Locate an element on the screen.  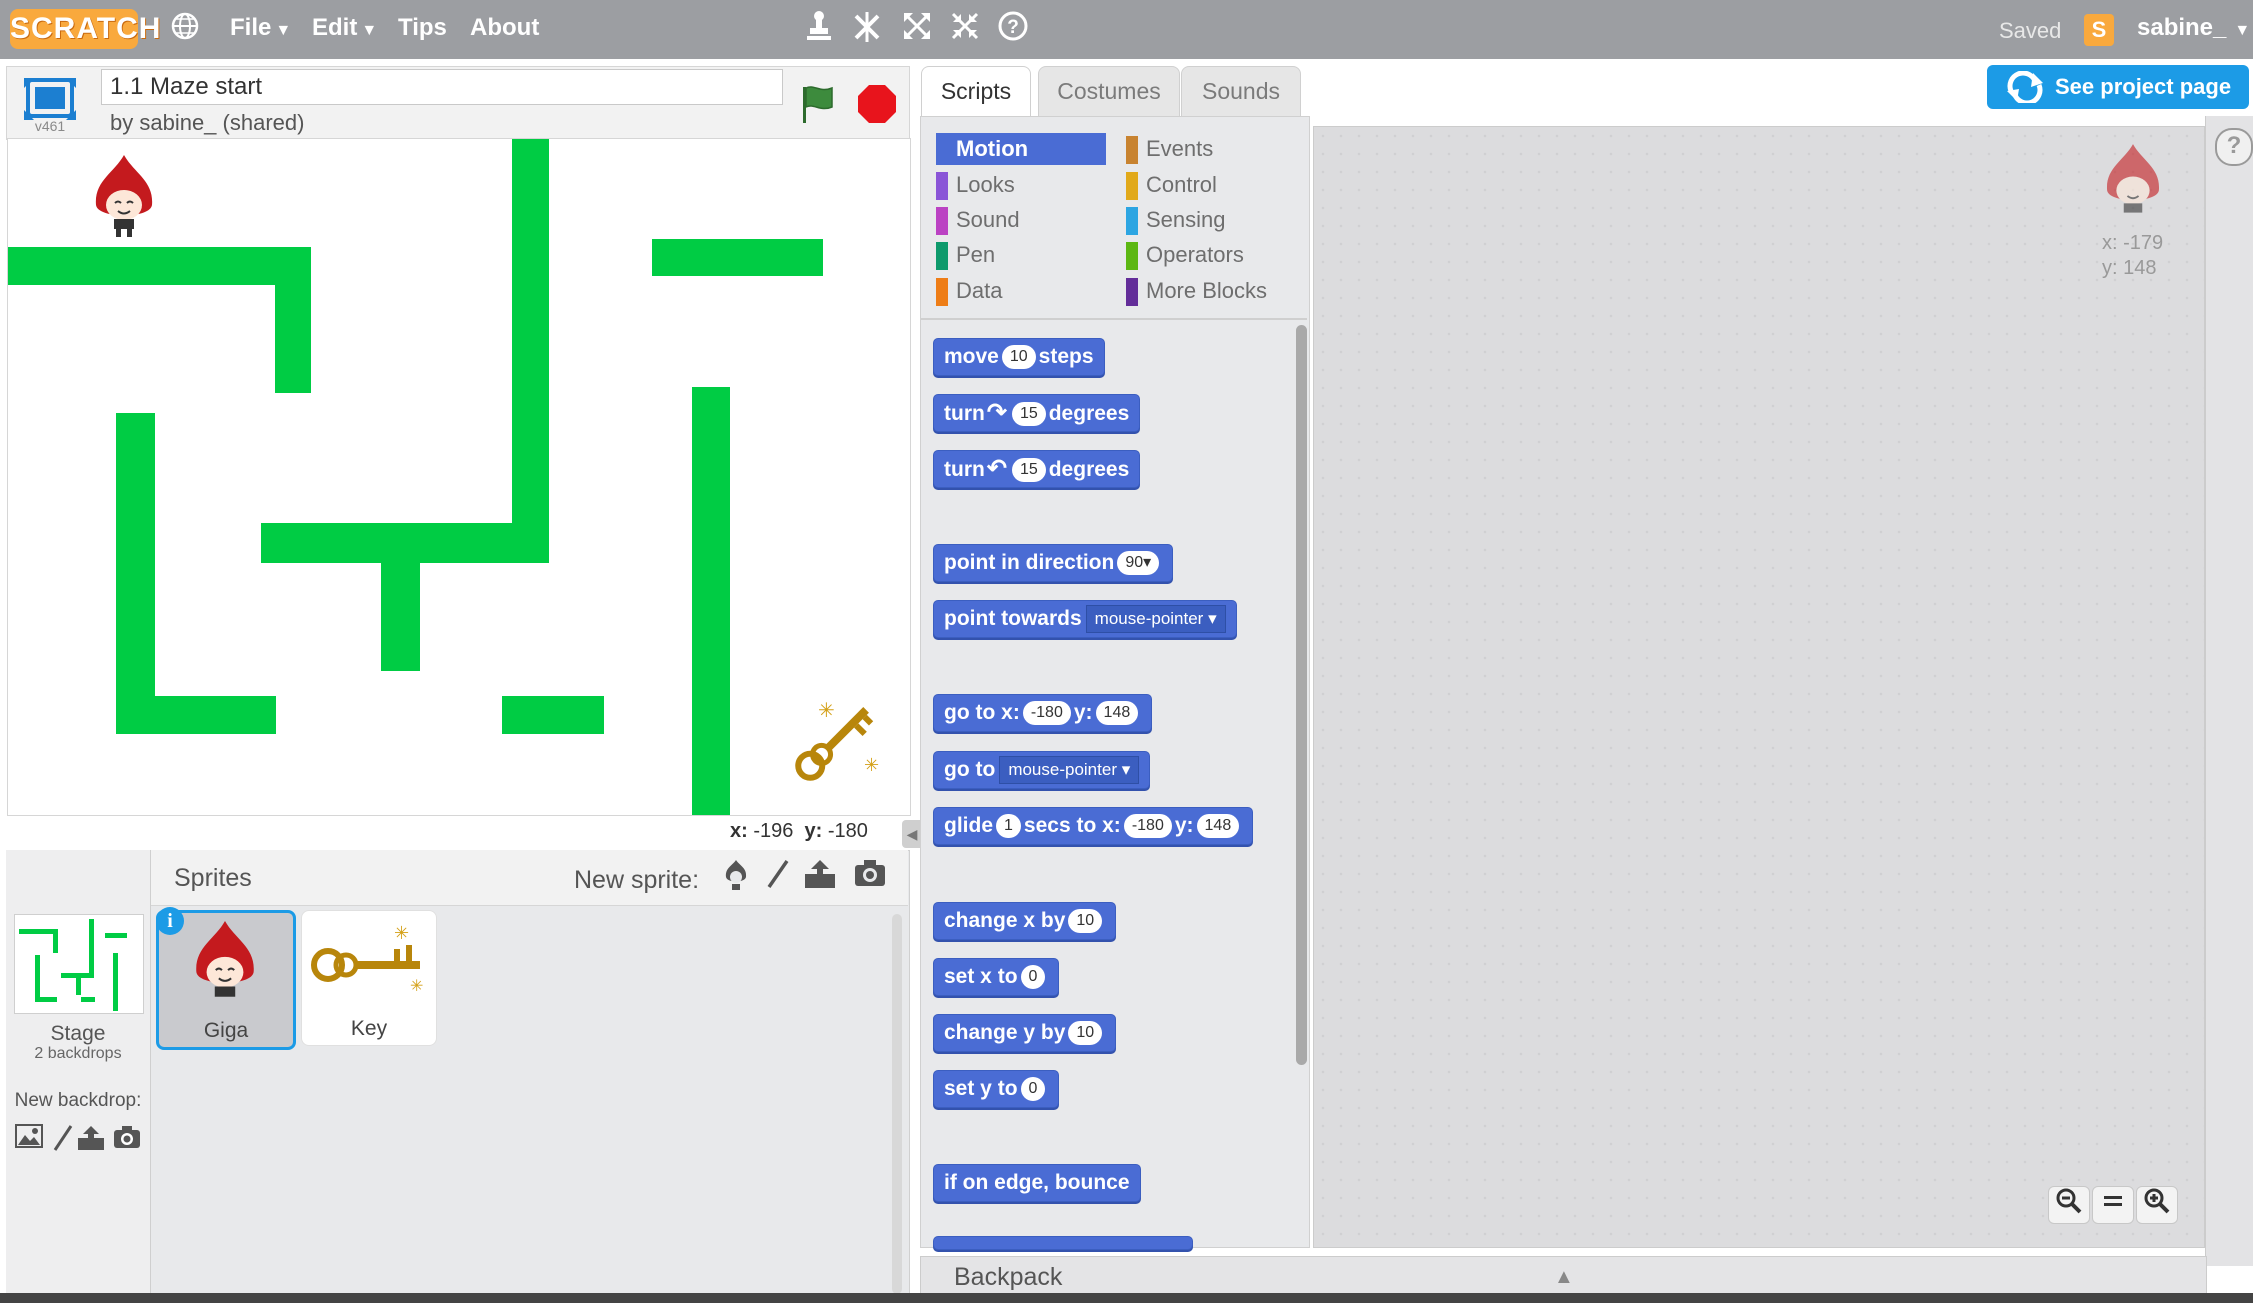
see-project-page-button: See project page is located at coordinates (2118, 87).